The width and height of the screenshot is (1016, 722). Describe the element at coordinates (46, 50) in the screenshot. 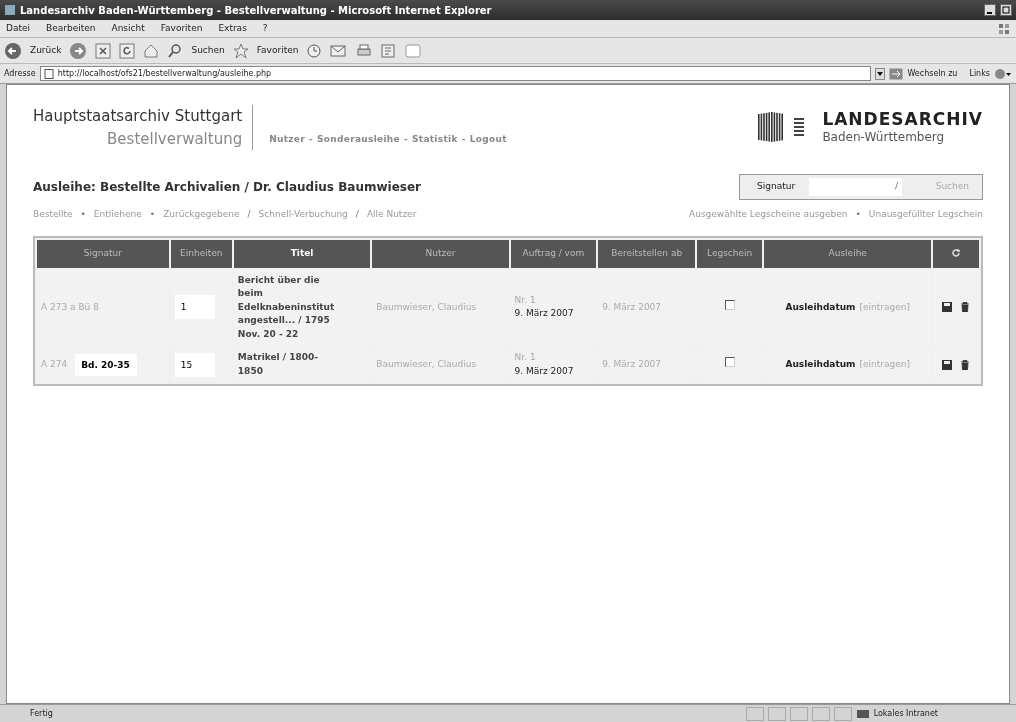

I see `back-button: Zurück` at that location.